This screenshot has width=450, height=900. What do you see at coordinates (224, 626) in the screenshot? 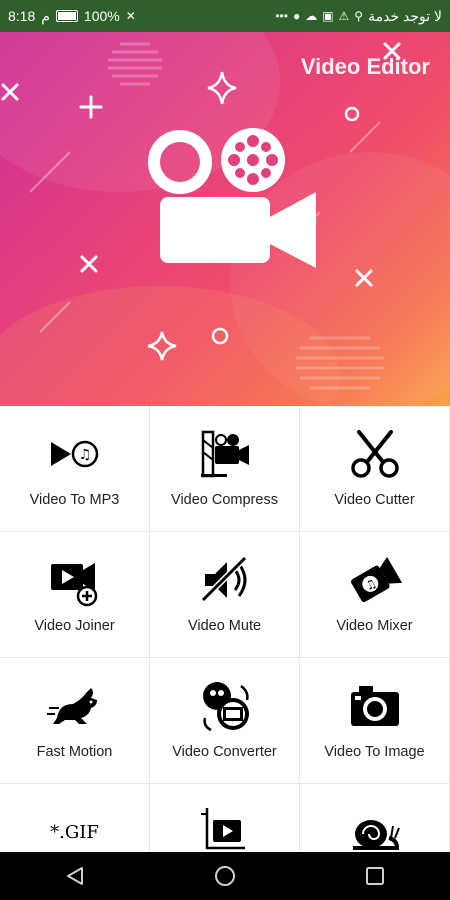
I see `tool-label: Video Mute` at bounding box center [224, 626].